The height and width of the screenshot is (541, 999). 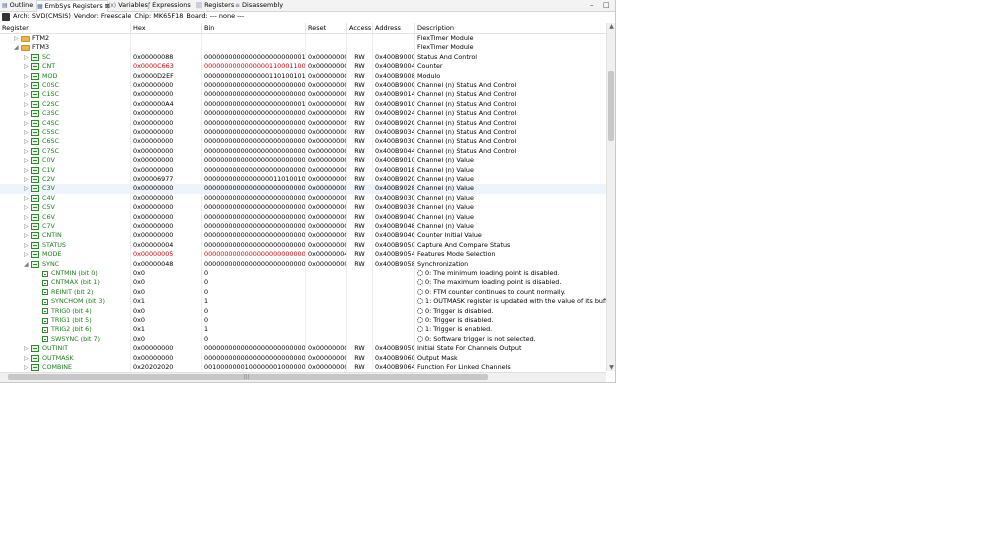 What do you see at coordinates (254, 104) in the screenshot?
I see `bin-value: 00000000000000000000000010100100` at bounding box center [254, 104].